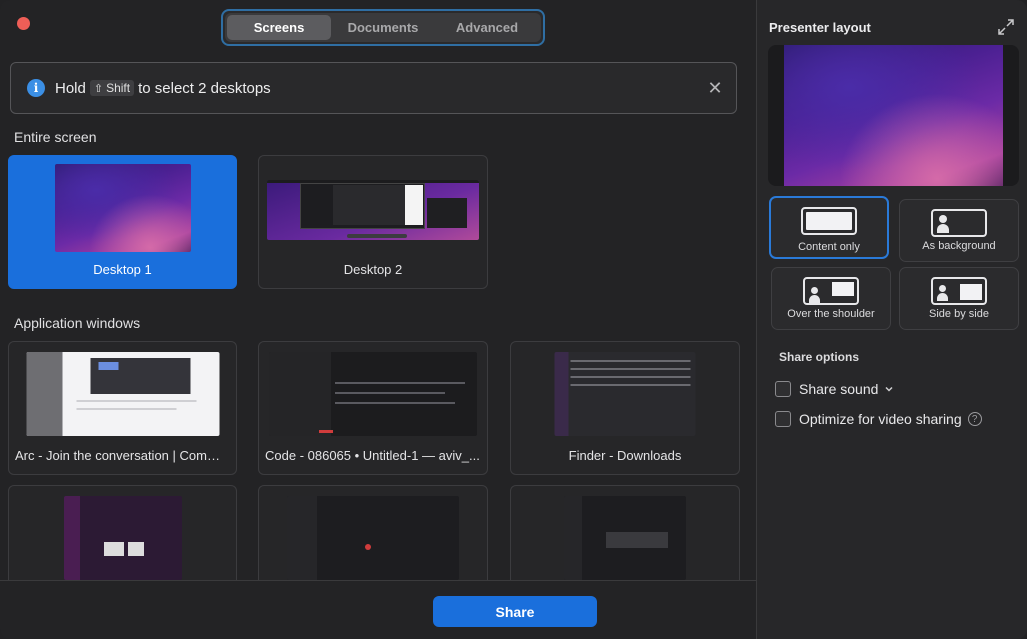  Describe the element at coordinates (373, 88) in the screenshot. I see `info-banner: i Hold ⇧ Shift to select 2 desktops ✕` at that location.